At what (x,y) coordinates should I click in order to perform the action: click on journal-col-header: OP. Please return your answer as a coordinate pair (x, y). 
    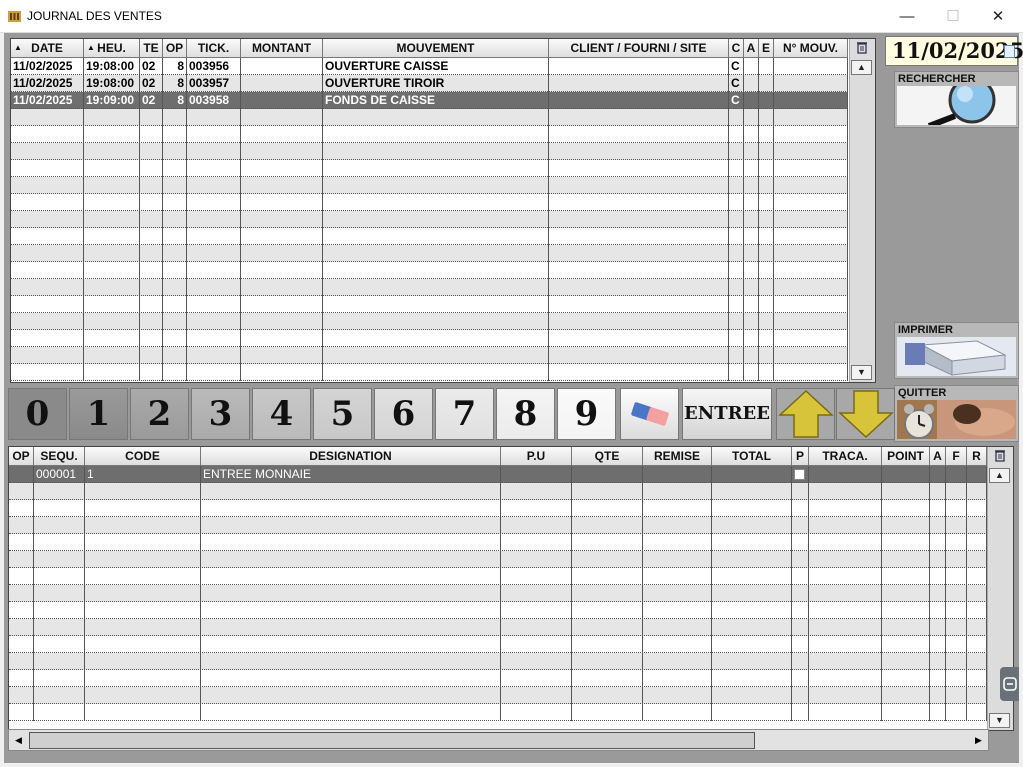
    Looking at the image, I should click on (175, 48).